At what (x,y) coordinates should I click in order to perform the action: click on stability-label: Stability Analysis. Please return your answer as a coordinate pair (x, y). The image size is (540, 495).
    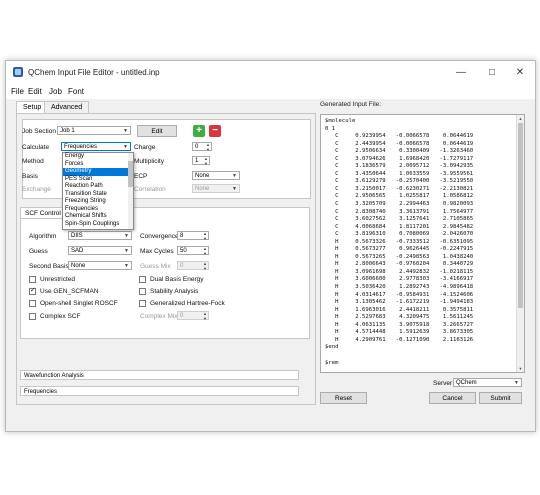
    Looking at the image, I should click on (174, 291).